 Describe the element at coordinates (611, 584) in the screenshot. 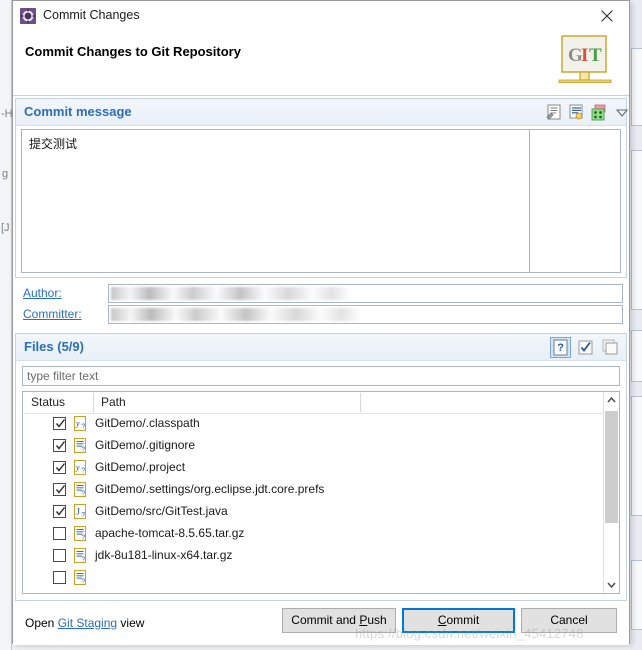

I see `scroll-down-icon` at that location.